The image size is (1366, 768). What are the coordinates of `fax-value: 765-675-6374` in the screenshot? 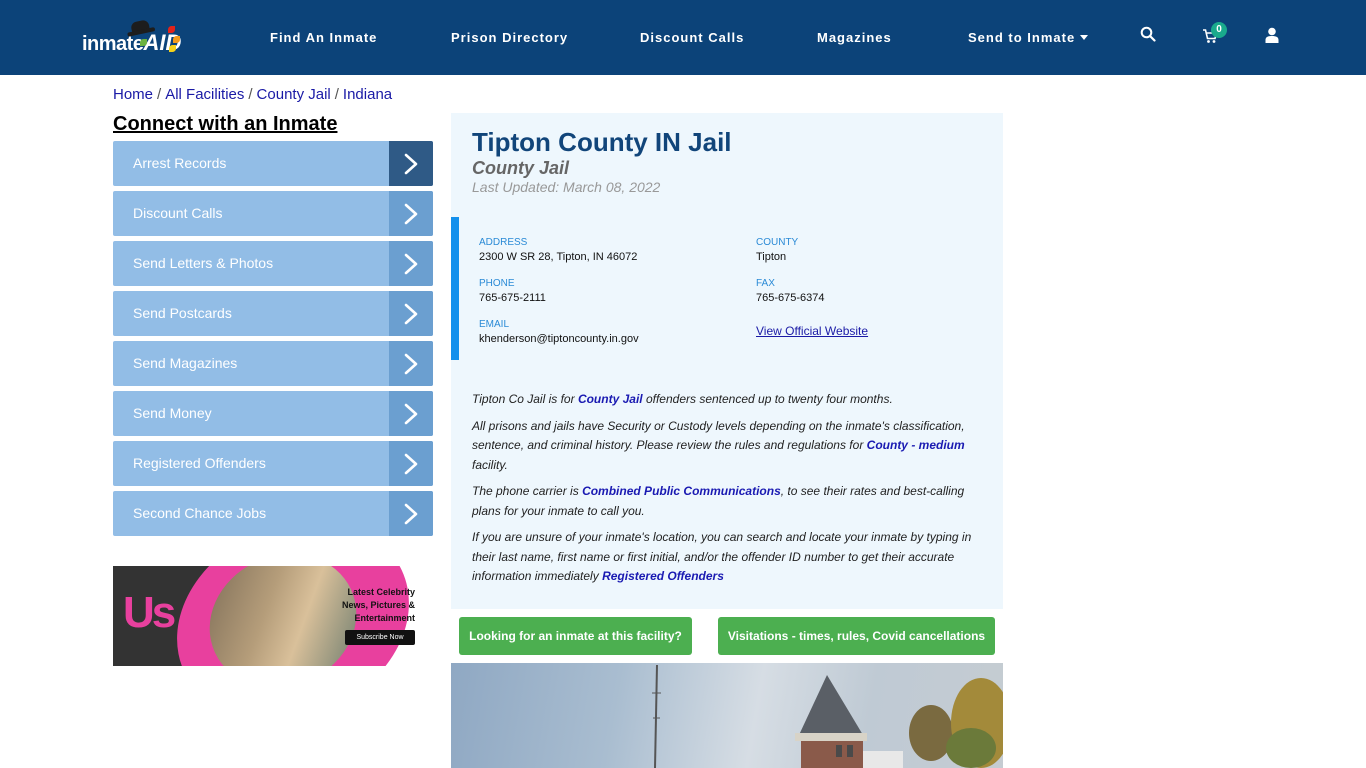 It's located at (790, 298).